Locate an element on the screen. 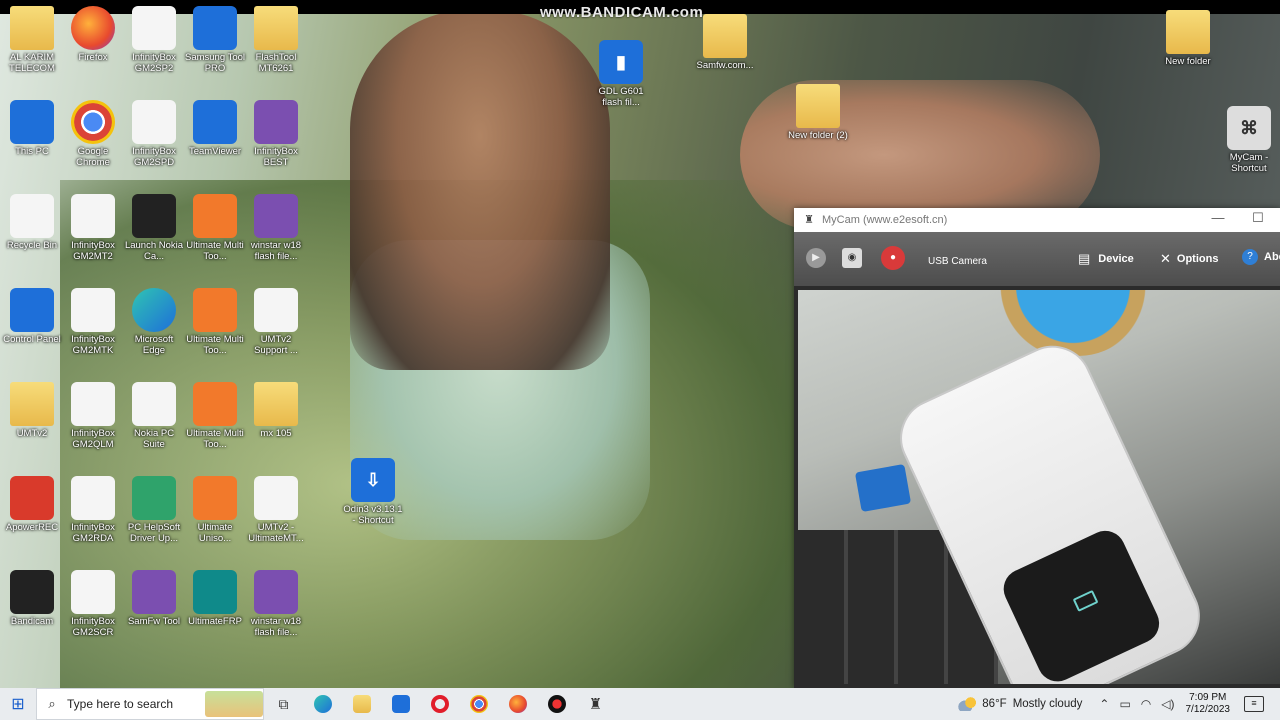 This screenshot has width=1280, height=720. wifi-icon: ◠ is located at coordinates (1146, 704).